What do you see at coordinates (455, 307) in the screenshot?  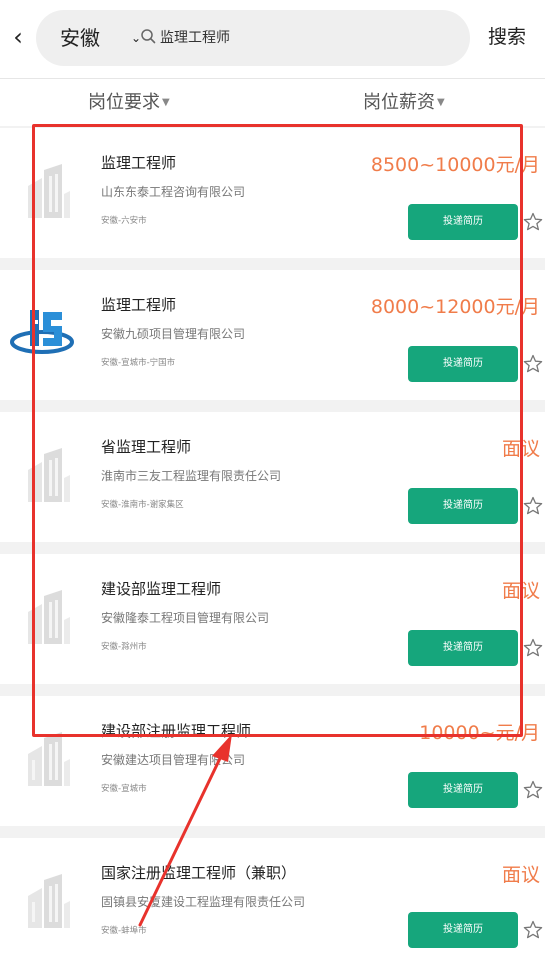 I see `salary: 8000~12000元/月` at bounding box center [455, 307].